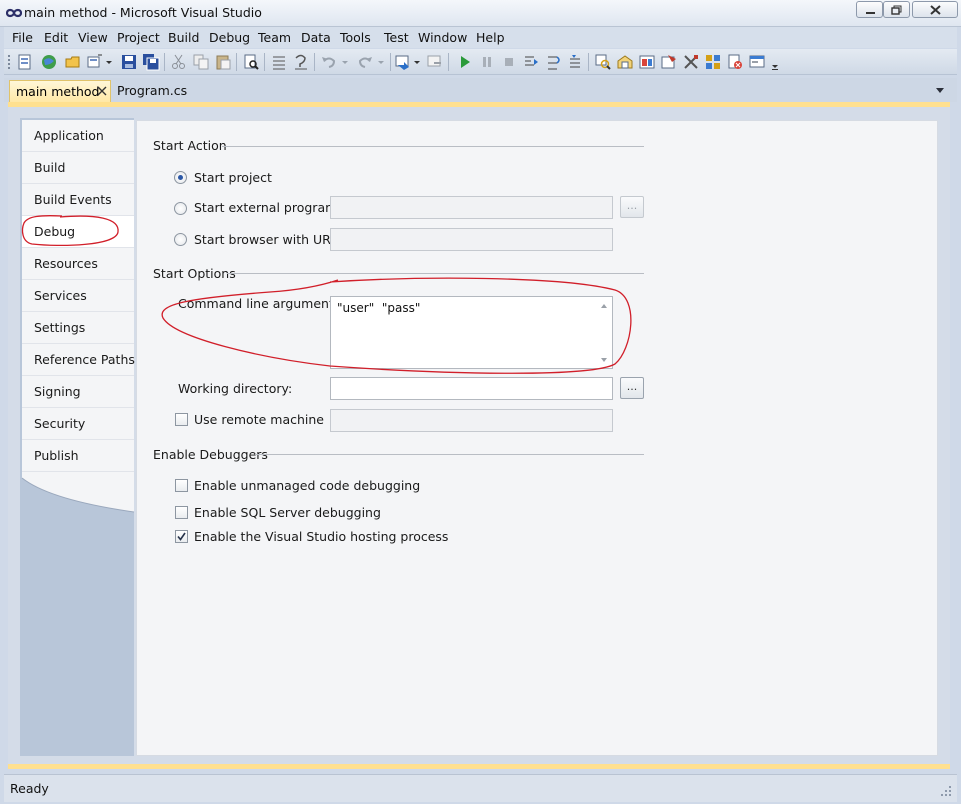  What do you see at coordinates (603, 62) in the screenshot?
I see `find-symbol-icon` at bounding box center [603, 62].